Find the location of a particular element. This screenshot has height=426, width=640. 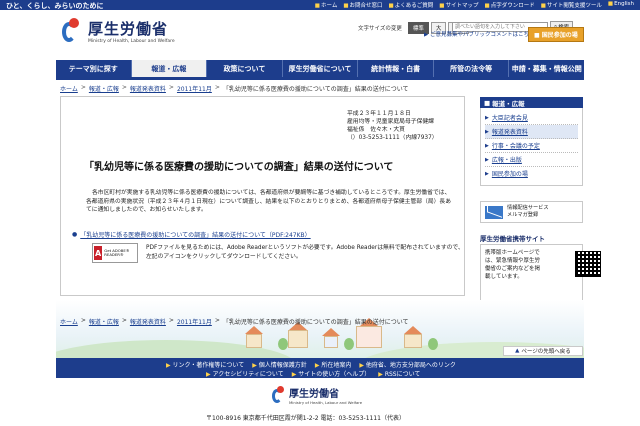

opinion-link: ▶ ご意見募集やパブリックコメントはこちら is located at coordinates (479, 34).